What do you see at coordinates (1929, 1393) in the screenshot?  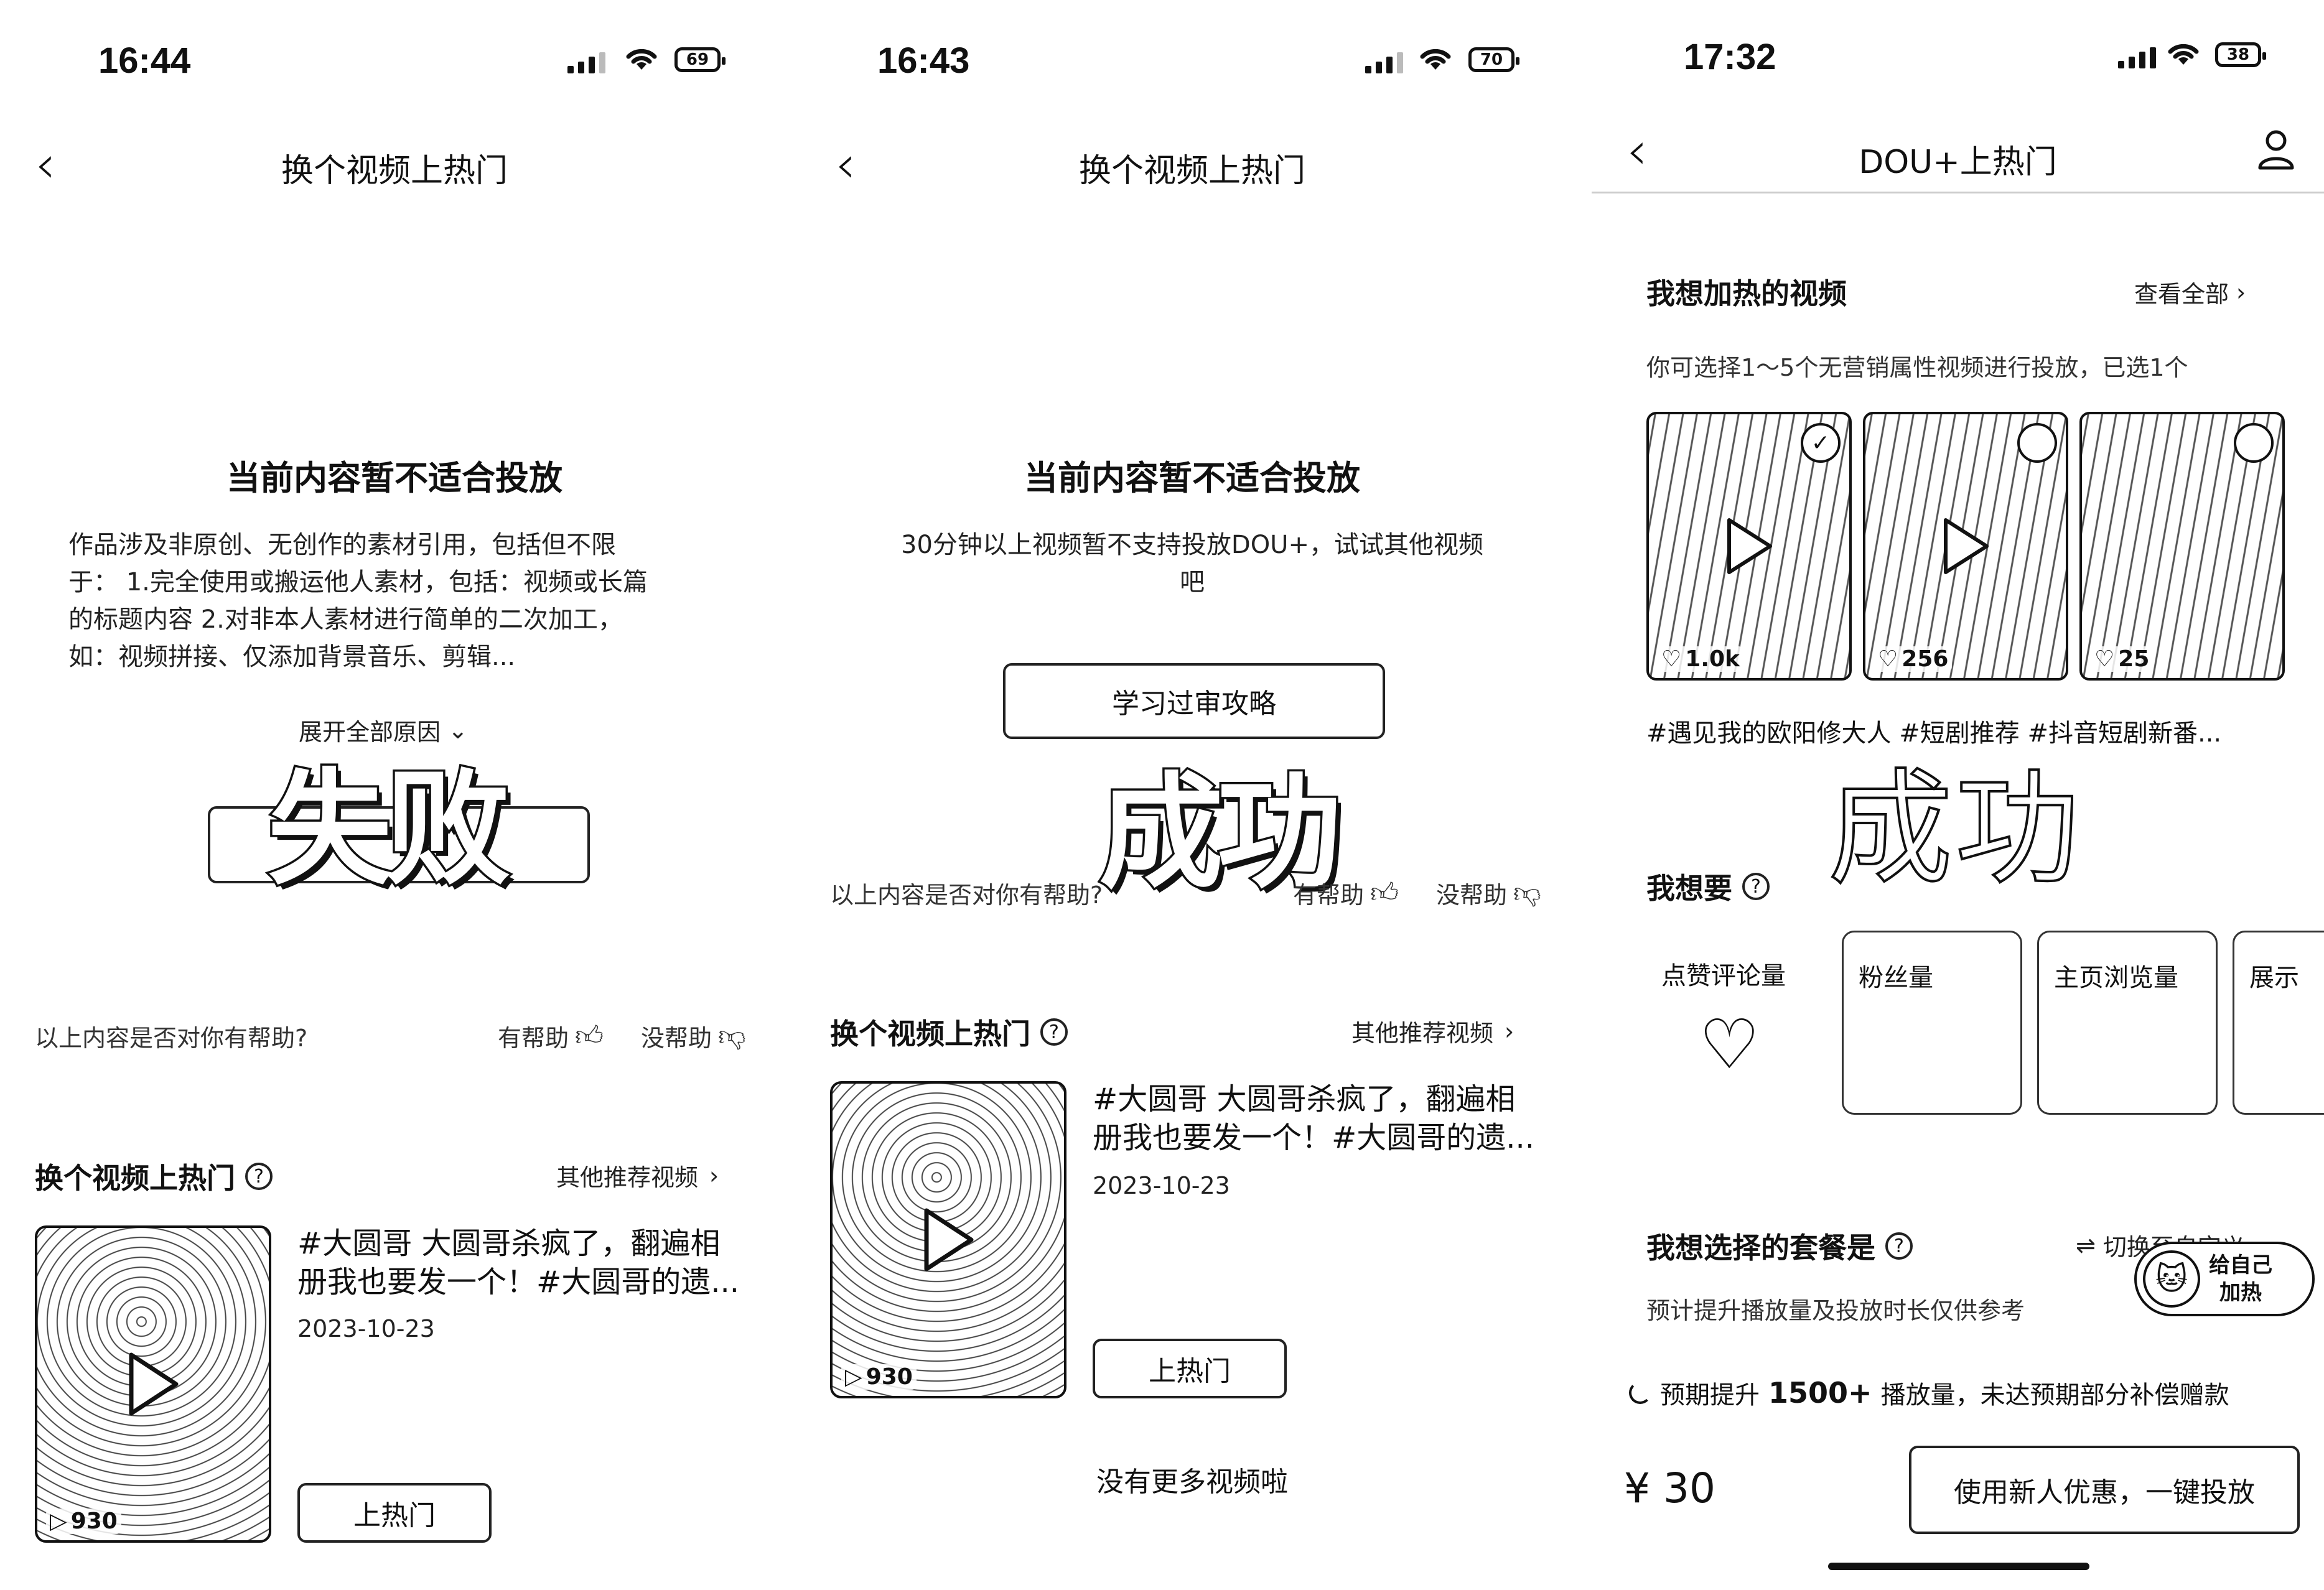 I see `expectation-row: 预期提升 1500+ 播放量，未达预期部分补偿赠款` at bounding box center [1929, 1393].